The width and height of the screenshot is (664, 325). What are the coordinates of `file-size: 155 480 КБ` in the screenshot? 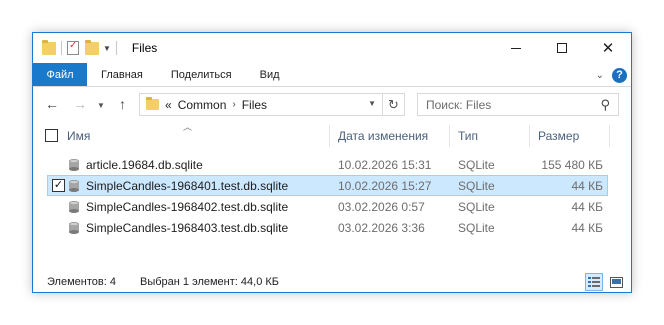 It's located at (572, 165).